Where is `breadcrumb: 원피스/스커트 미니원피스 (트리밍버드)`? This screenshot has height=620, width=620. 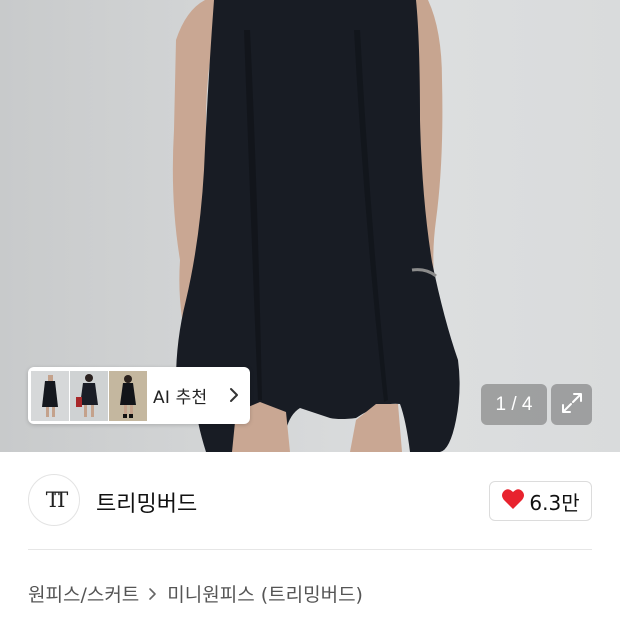
breadcrumb: 원피스/스커트 미니원피스 (트리밍버드) is located at coordinates (195, 593).